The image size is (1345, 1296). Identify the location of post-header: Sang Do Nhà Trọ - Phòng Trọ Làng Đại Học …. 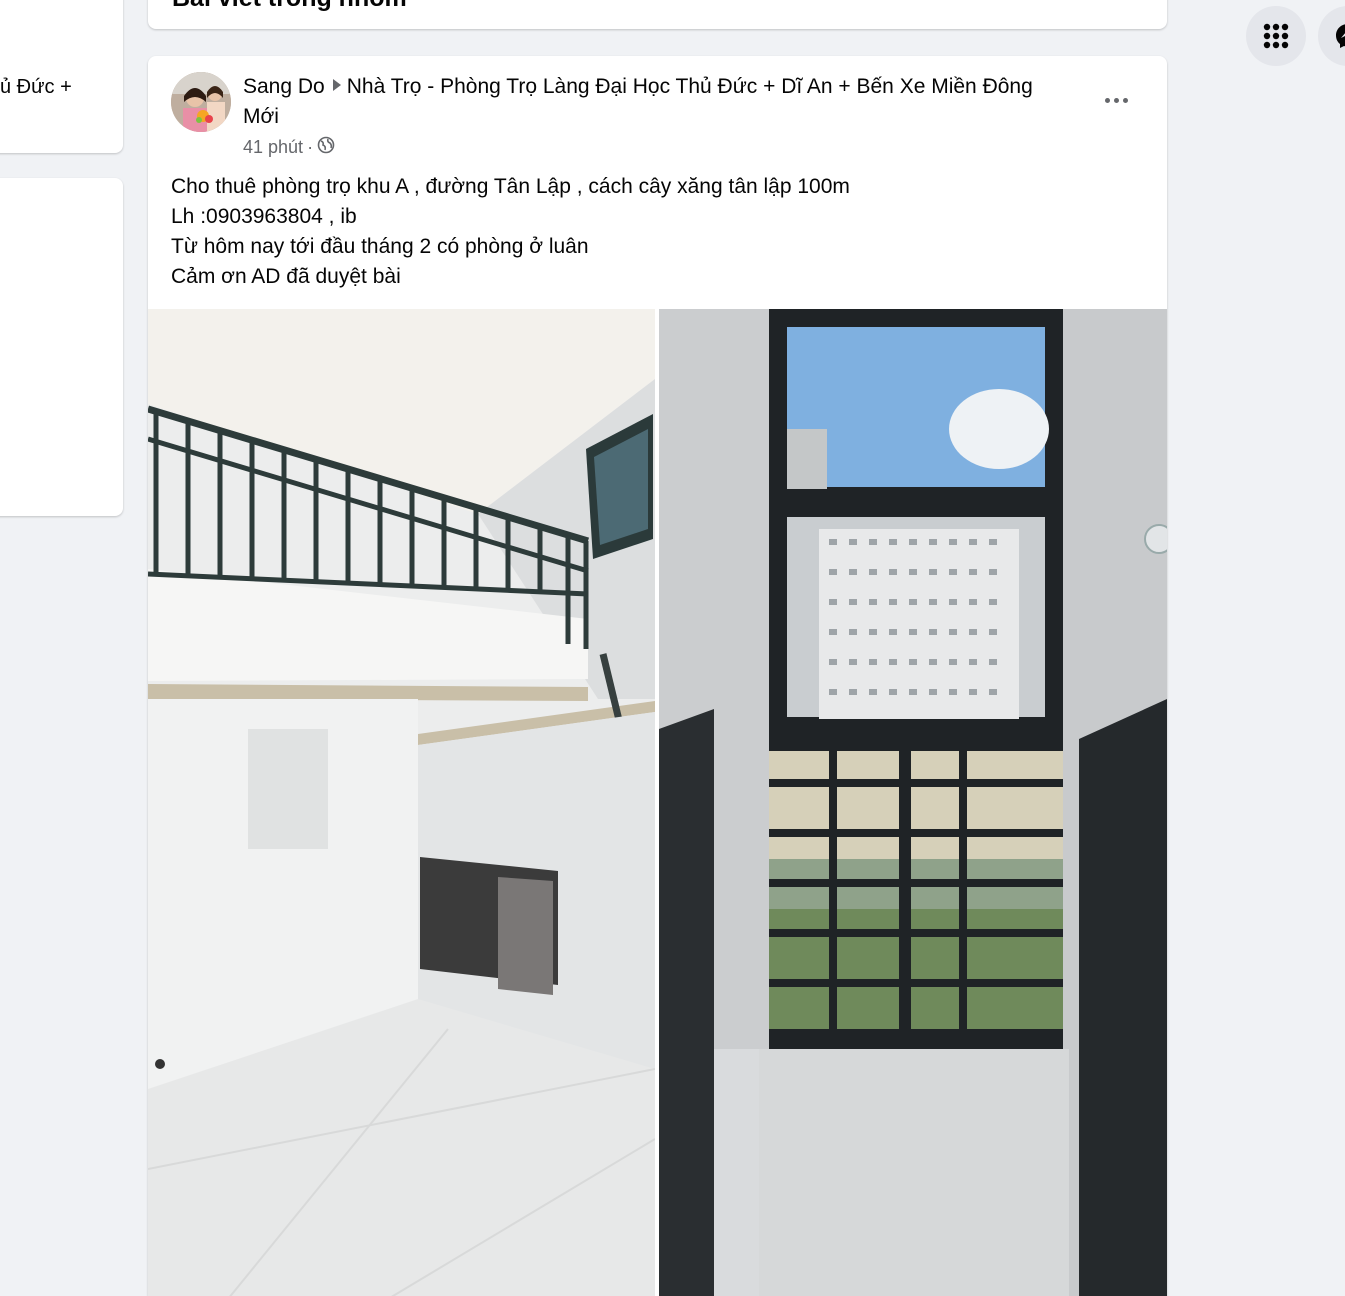
(658, 102).